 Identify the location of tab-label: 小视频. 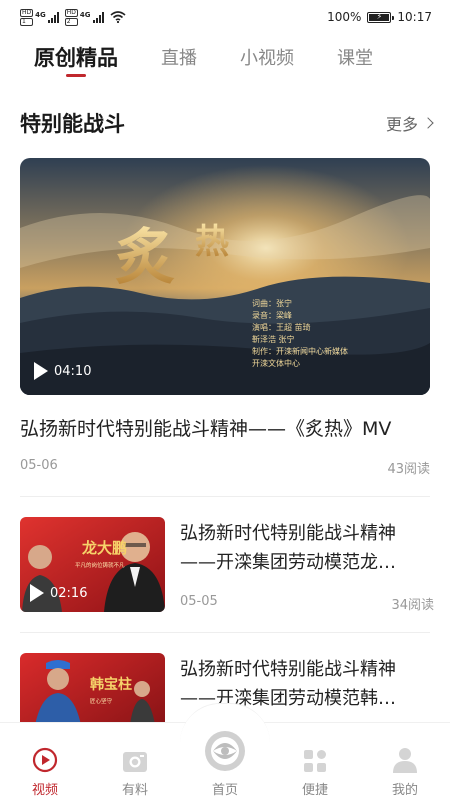
(267, 58).